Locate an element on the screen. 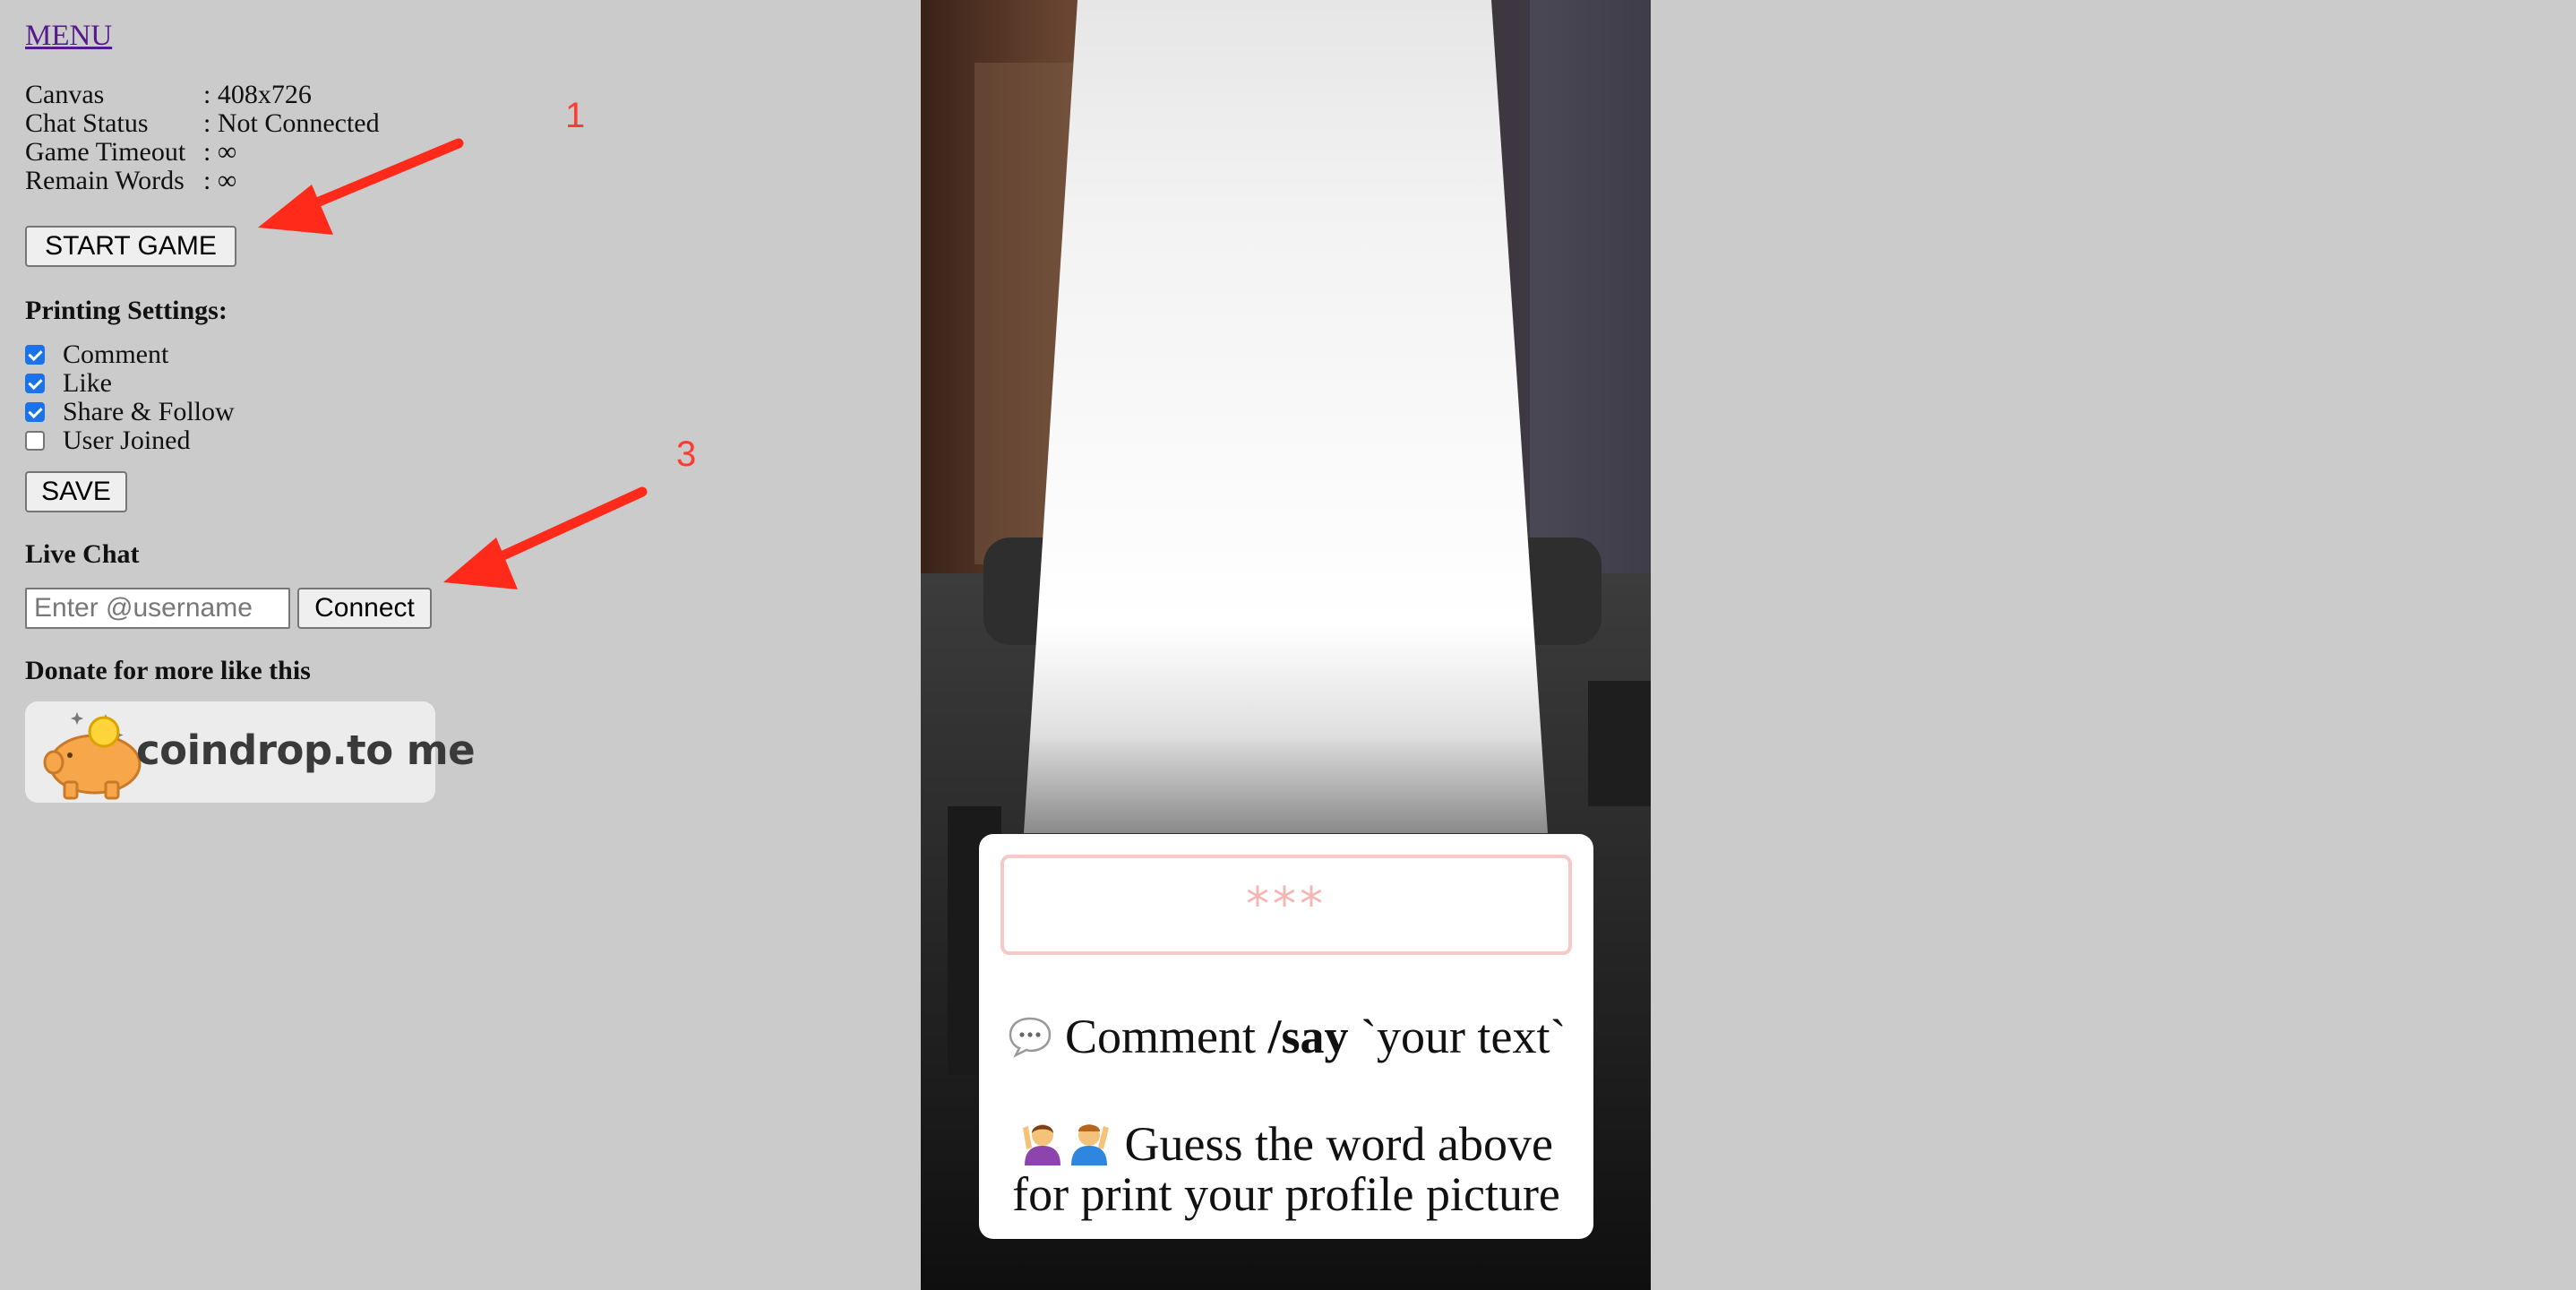 The height and width of the screenshot is (1290, 2576). info-key: Game Timeout is located at coordinates (105, 152).